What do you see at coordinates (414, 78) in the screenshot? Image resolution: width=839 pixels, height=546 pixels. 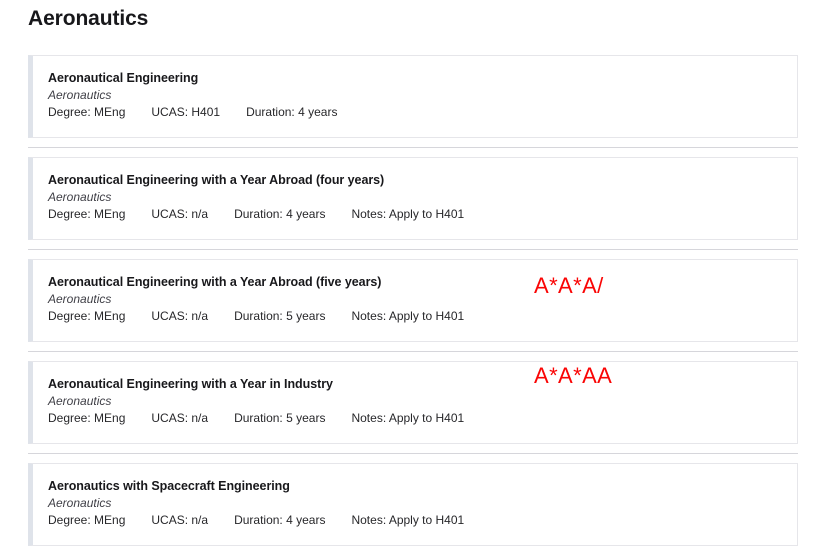 I see `course-name: Aeronautical Engineering` at bounding box center [414, 78].